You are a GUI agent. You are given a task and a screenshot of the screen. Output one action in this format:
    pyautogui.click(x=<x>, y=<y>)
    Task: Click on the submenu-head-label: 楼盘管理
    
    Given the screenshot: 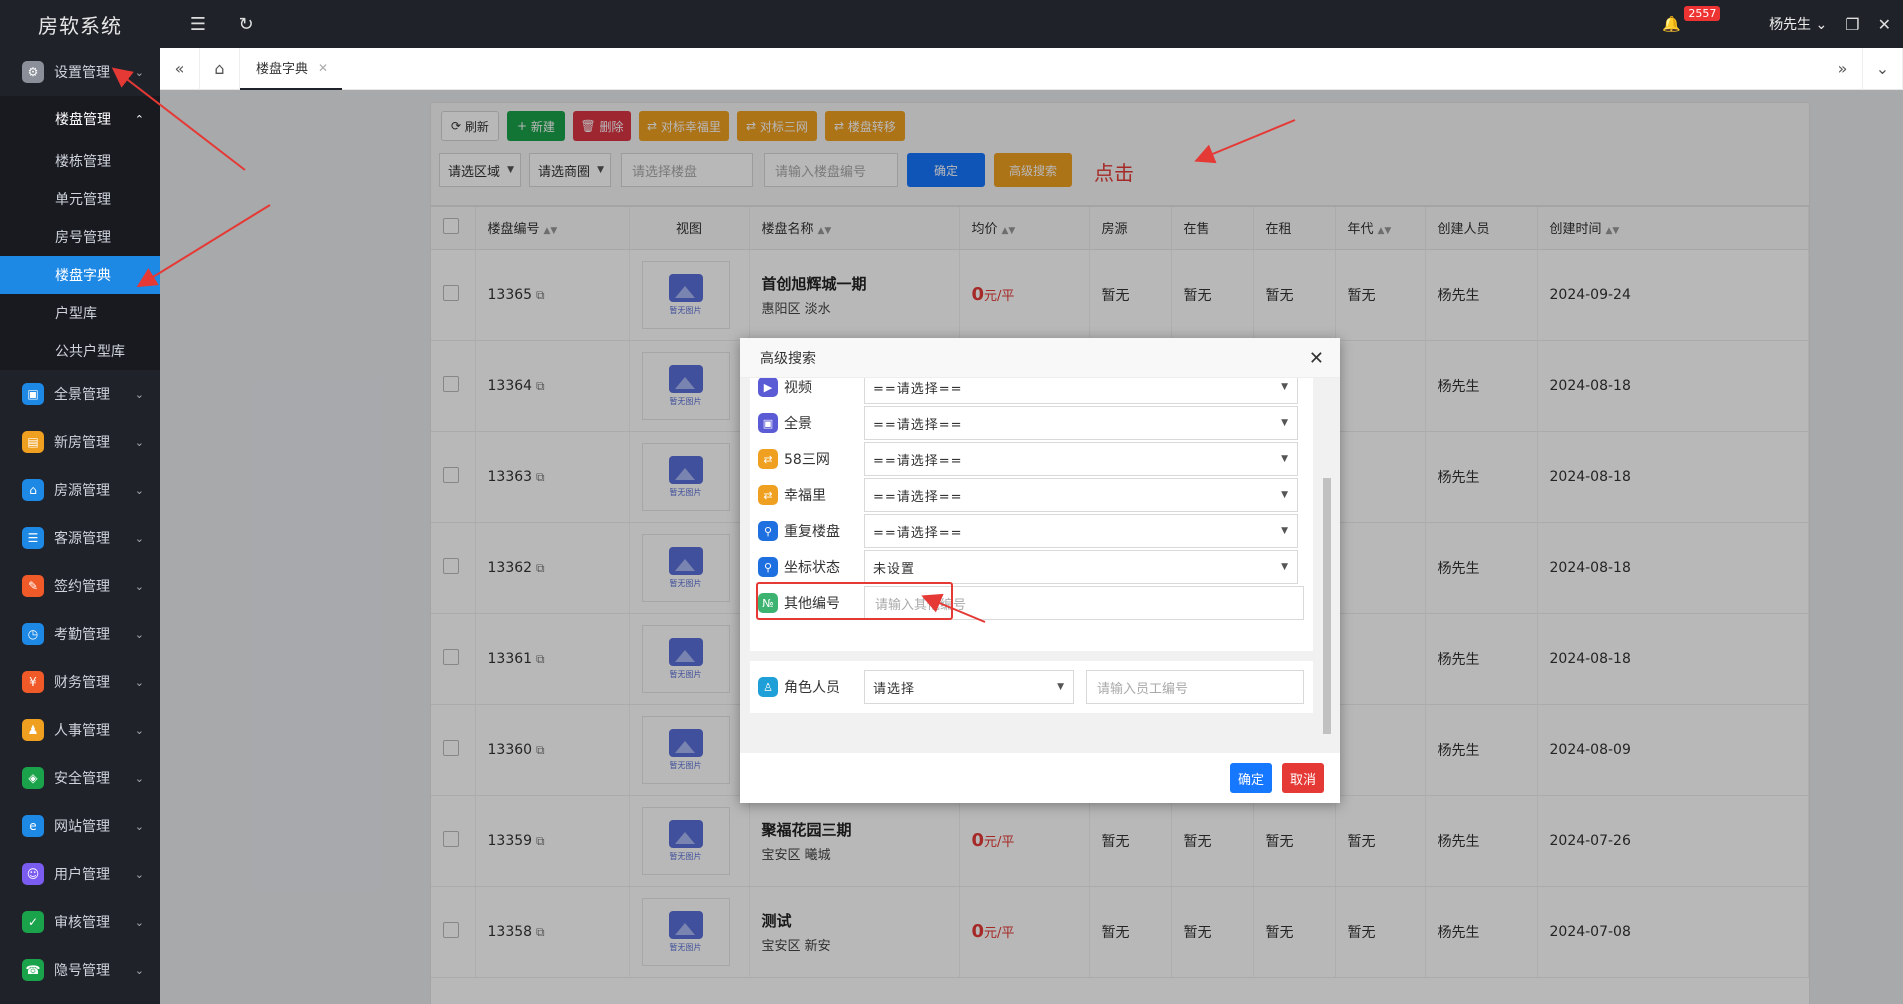 What is the action you would take?
    pyautogui.click(x=83, y=120)
    